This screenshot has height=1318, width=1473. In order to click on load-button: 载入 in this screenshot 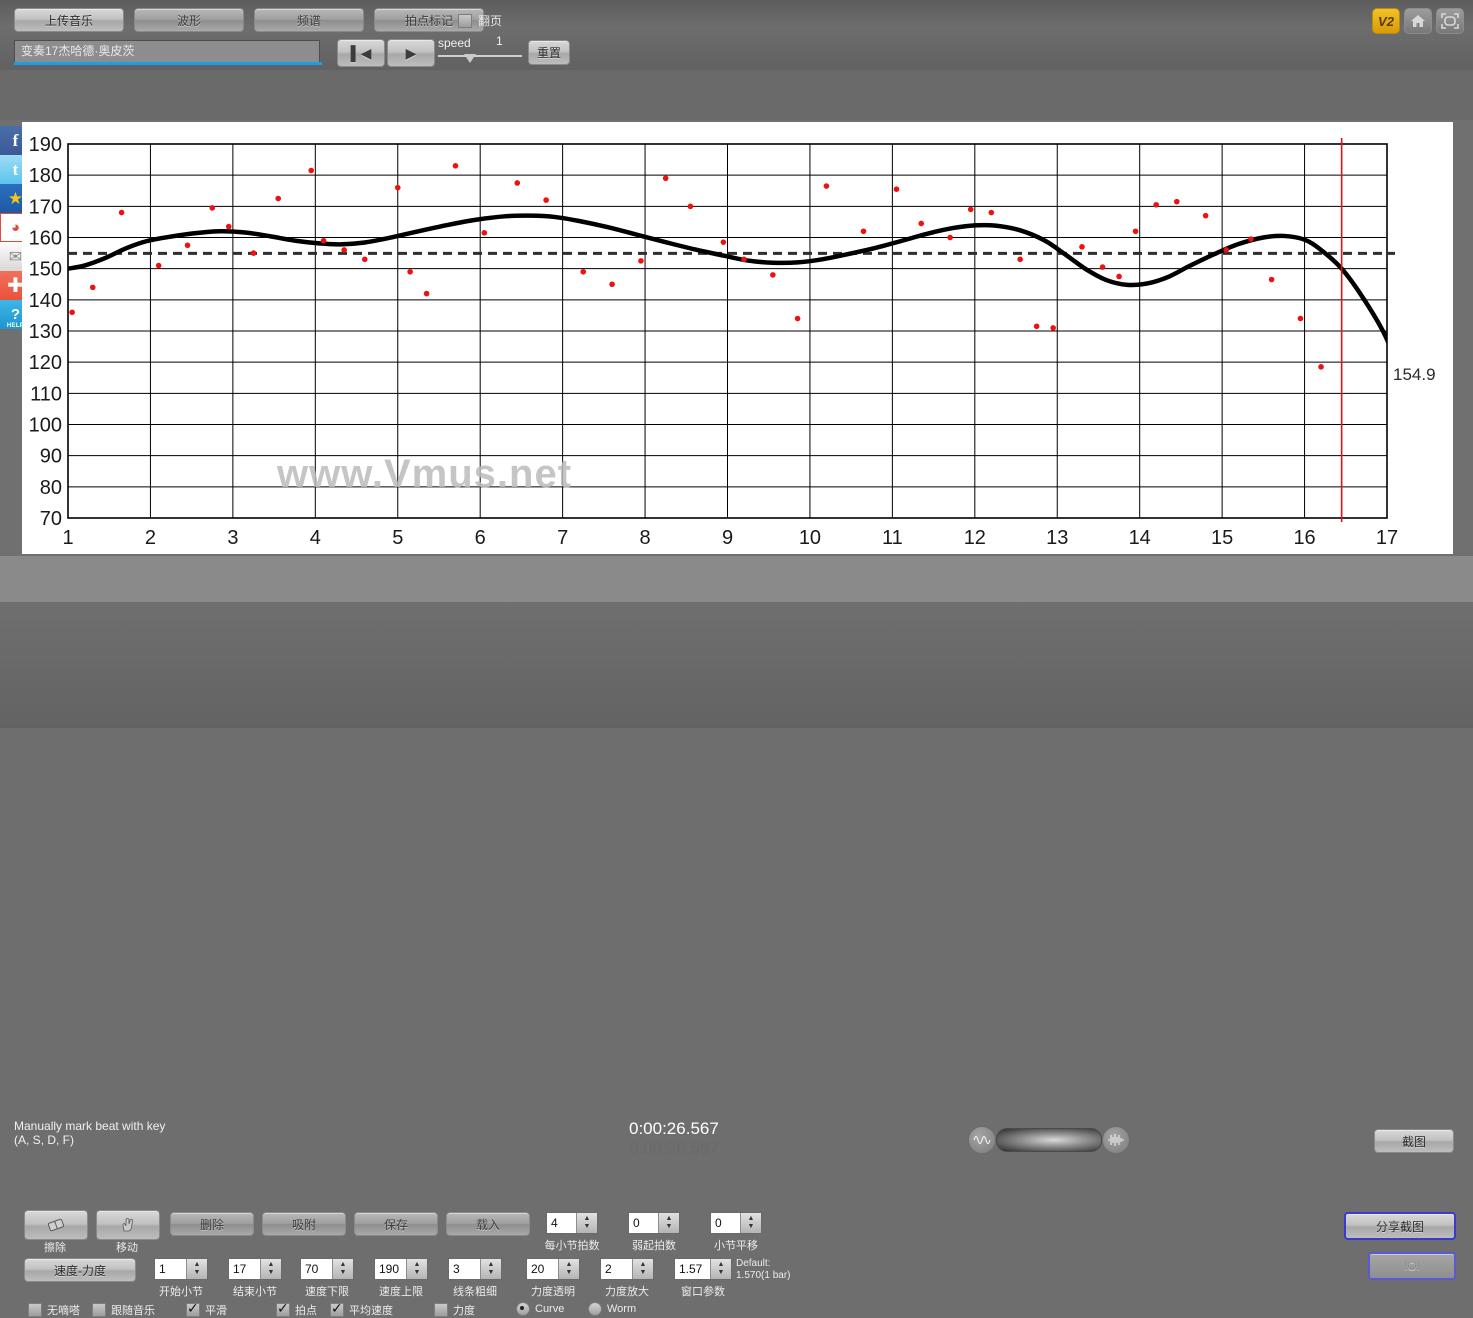, I will do `click(488, 1224)`.